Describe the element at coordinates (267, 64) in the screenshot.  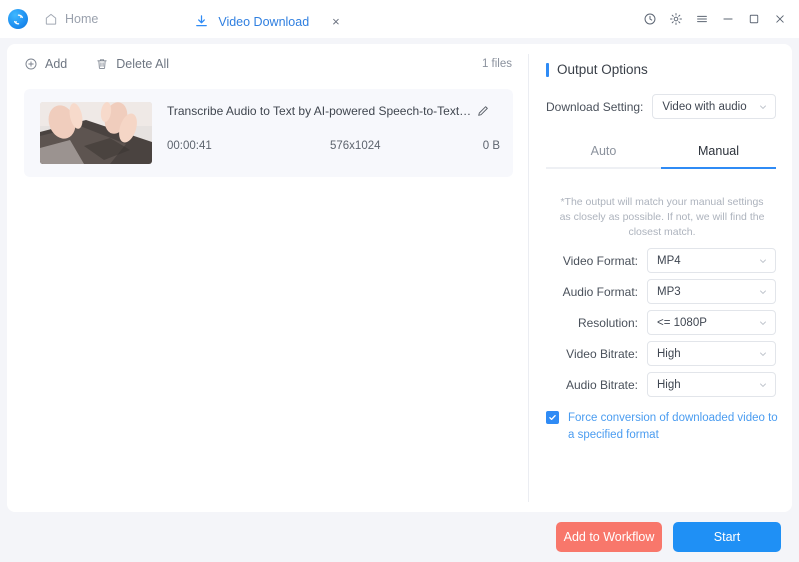
I see `file-toolbar: Add Delete All 1 files` at that location.